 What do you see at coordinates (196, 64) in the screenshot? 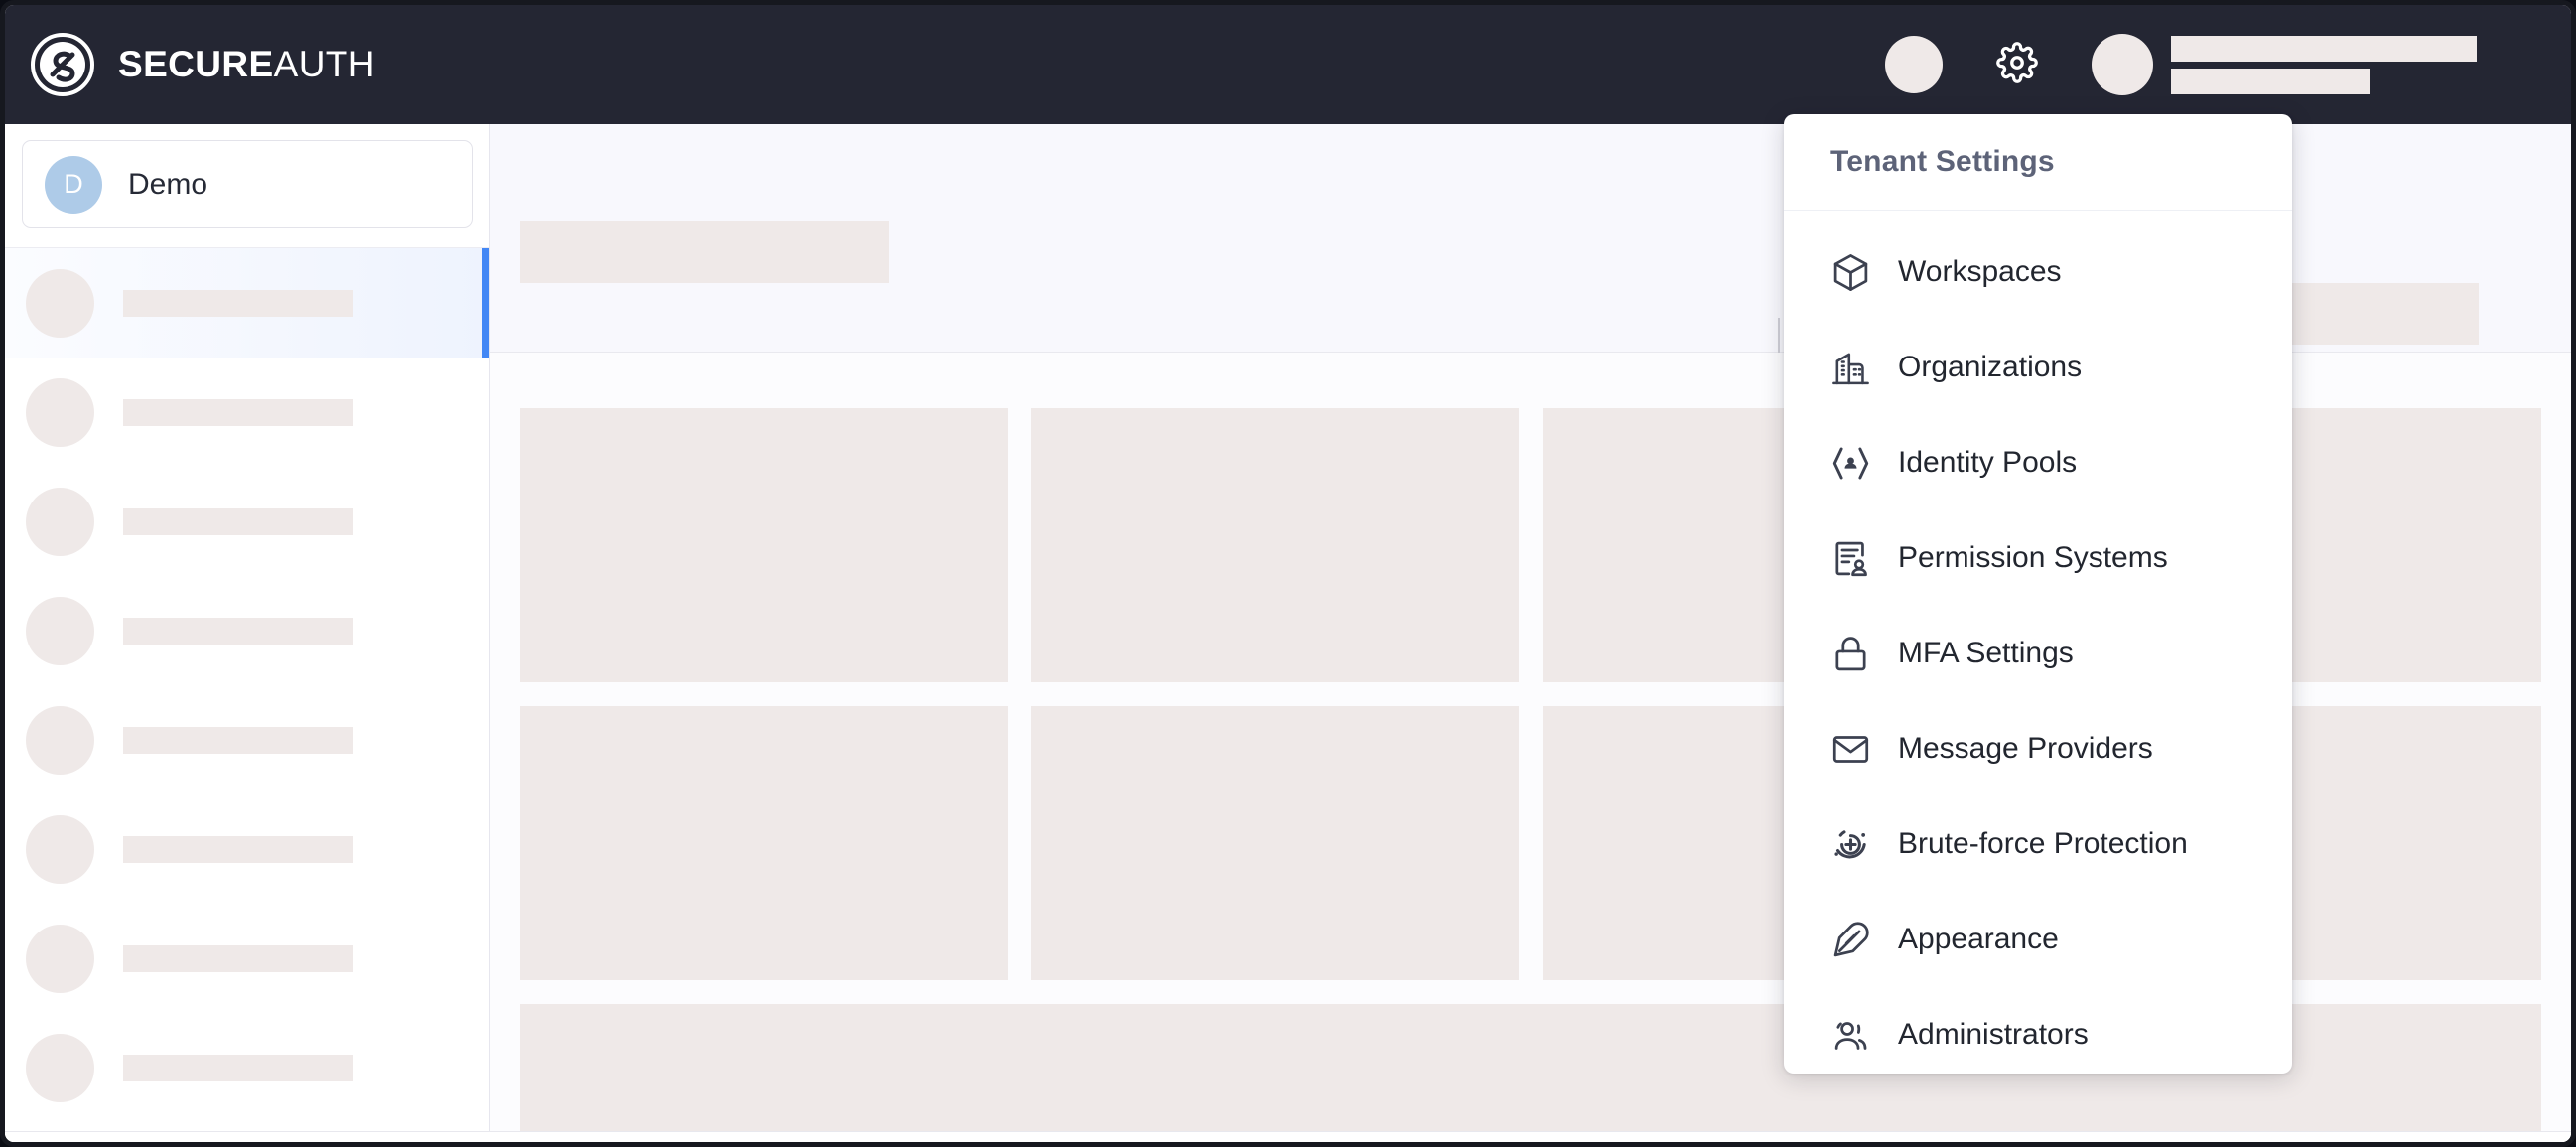
I see `brand-name-bold: SECURE` at bounding box center [196, 64].